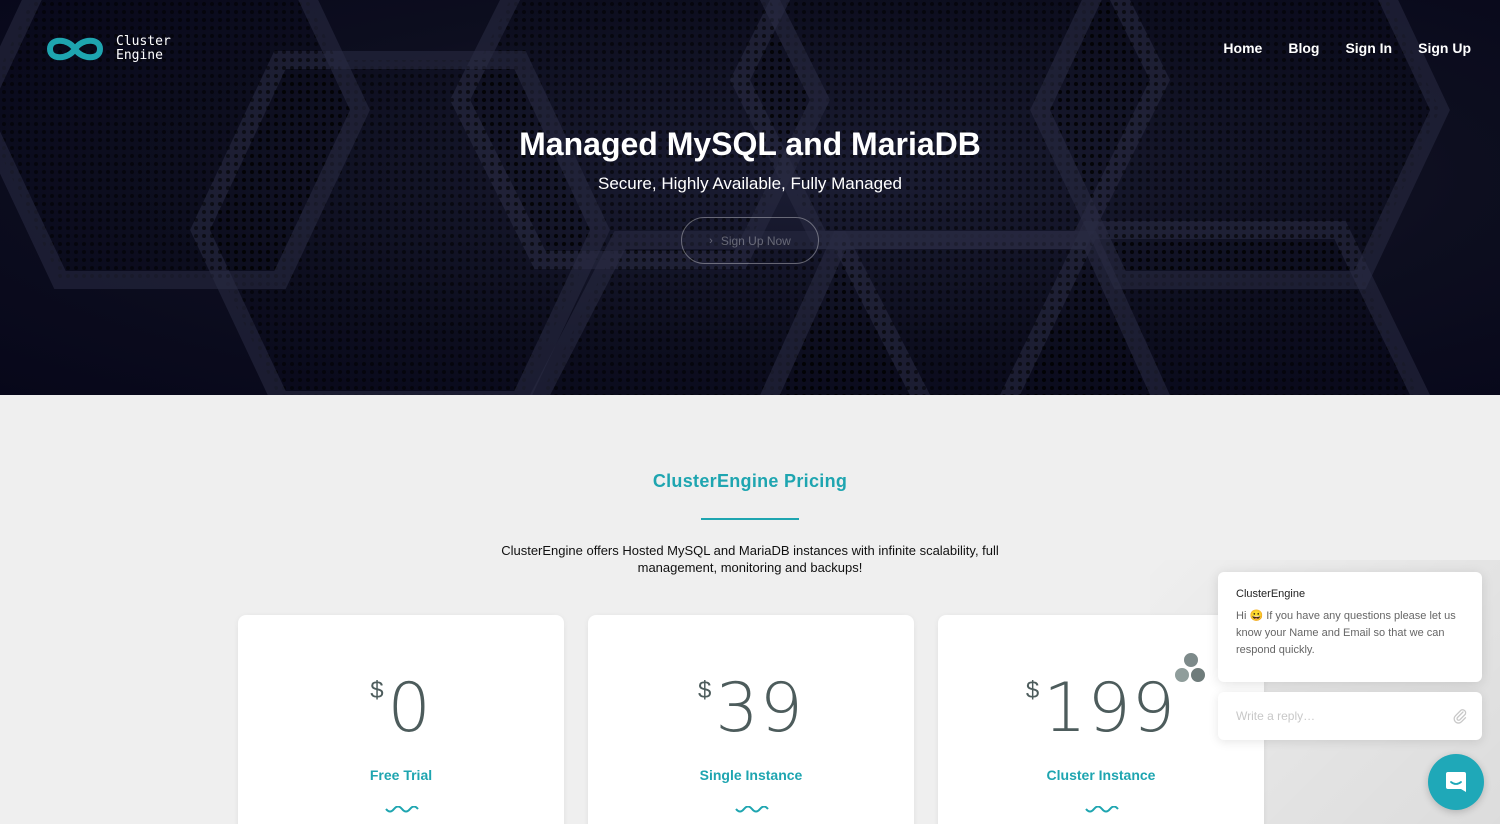  I want to click on price-amount: 0, so click(409, 708).